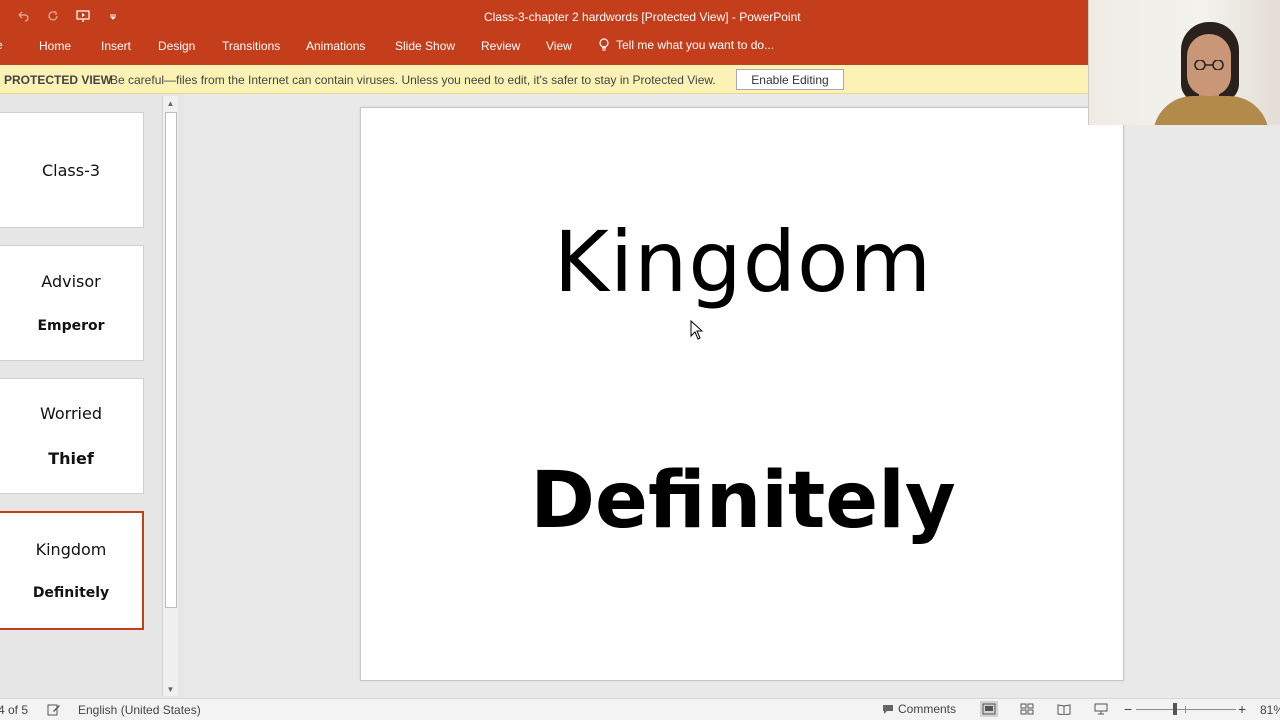 This screenshot has width=1280, height=720. Describe the element at coordinates (139, 710) in the screenshot. I see `language-indicator: English (United States)` at that location.